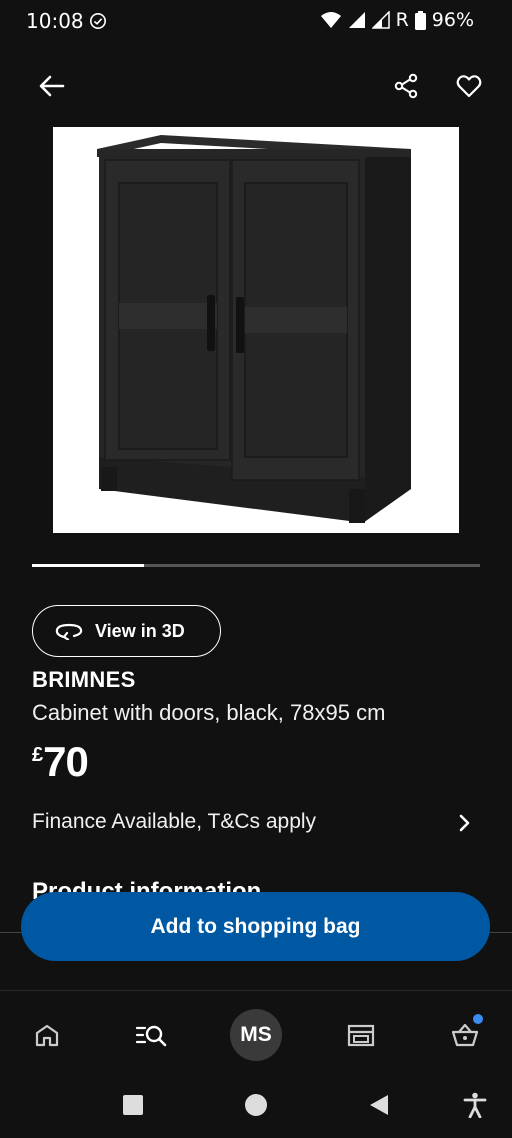 Image resolution: width=512 pixels, height=1138 pixels. I want to click on add-to-bag-label: Add to shopping bag, so click(255, 926).